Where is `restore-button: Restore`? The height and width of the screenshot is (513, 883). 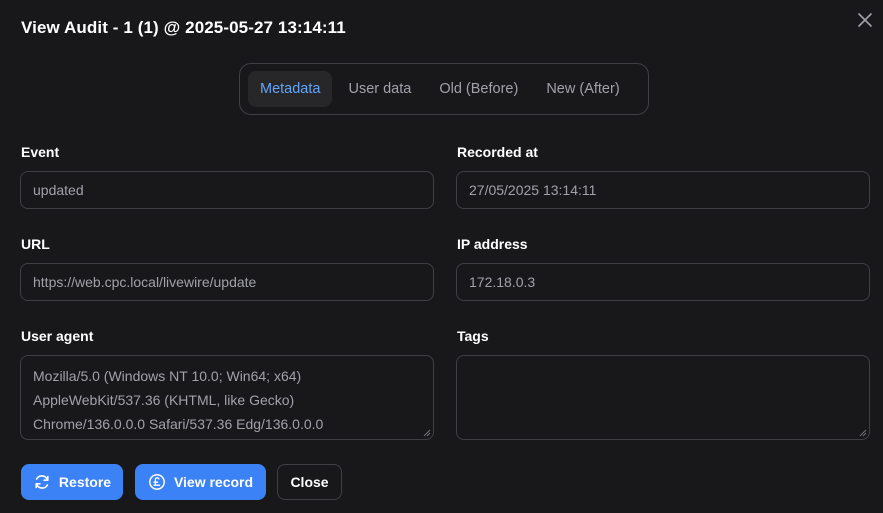
restore-button: Restore is located at coordinates (72, 482).